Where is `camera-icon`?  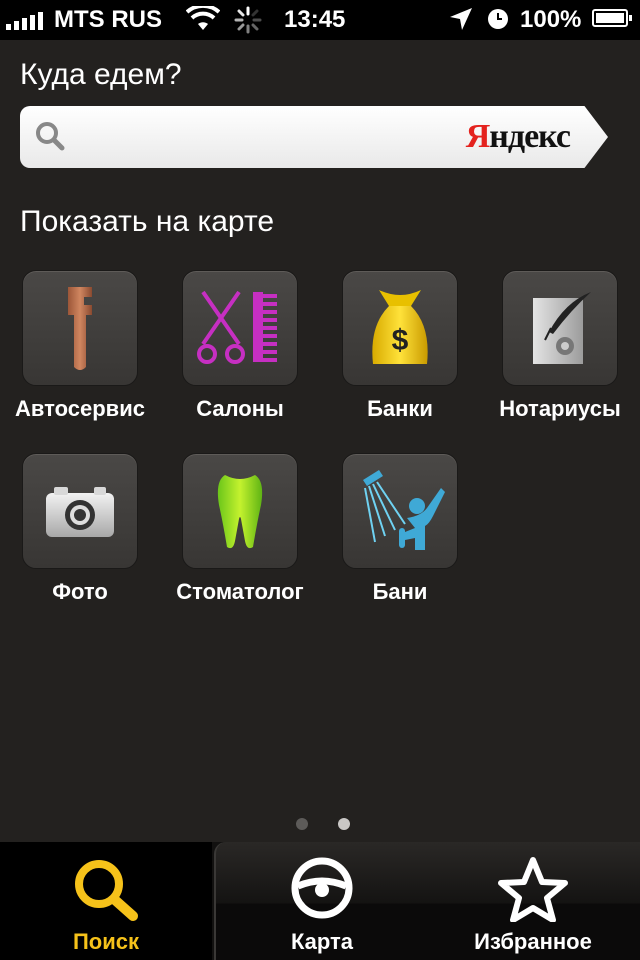
camera-icon is located at coordinates (80, 512).